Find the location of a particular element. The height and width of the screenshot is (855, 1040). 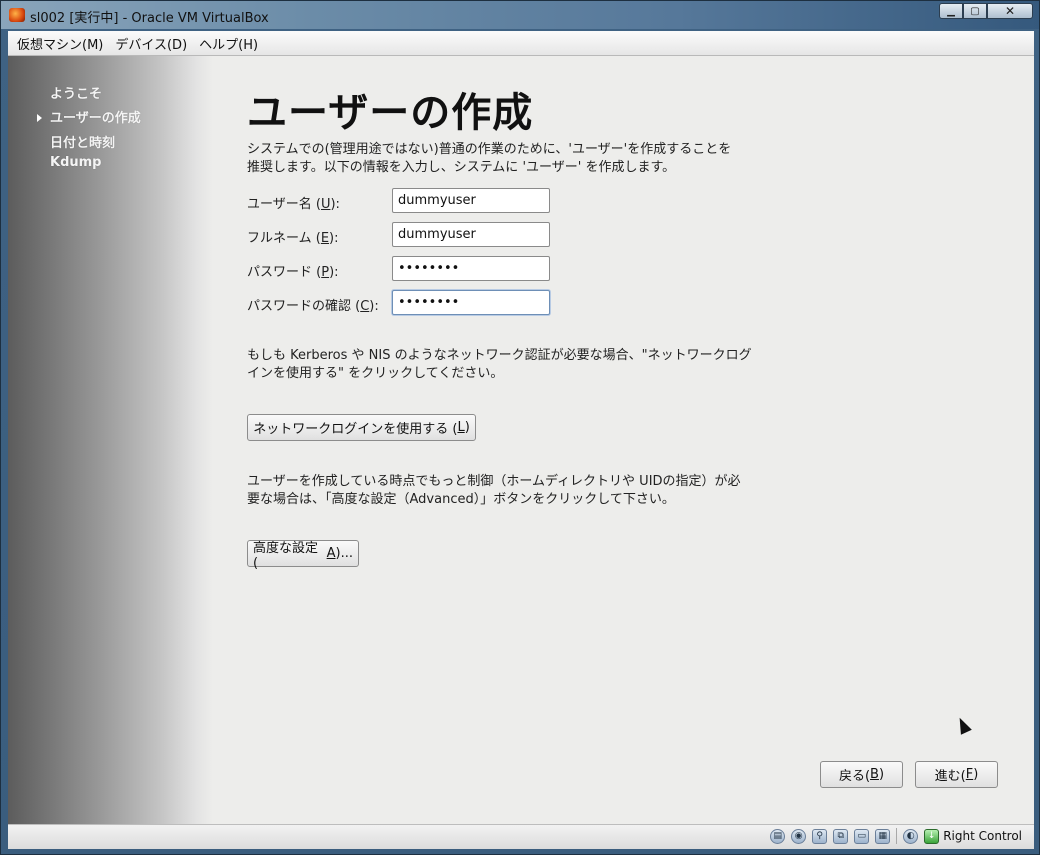

window-title: sl002 [実行中] - Oracle VM VirtualBox is located at coordinates (149, 18).